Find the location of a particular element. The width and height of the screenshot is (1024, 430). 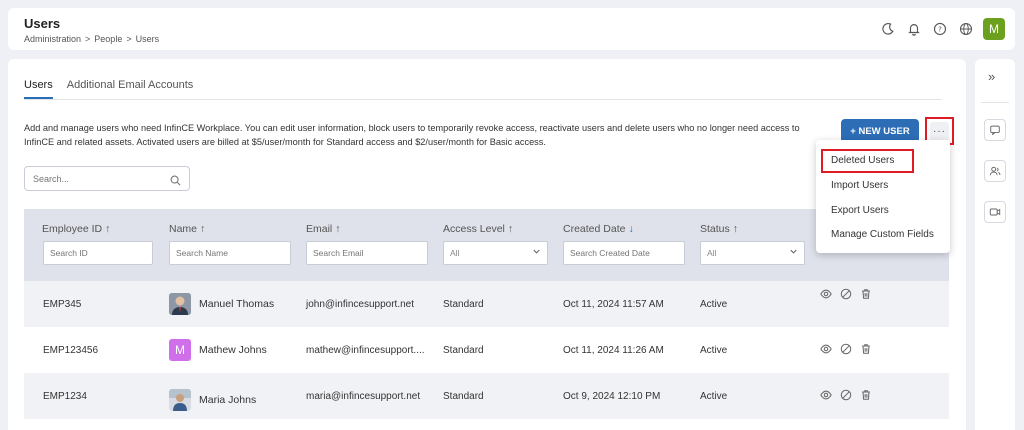

user-letter-avatar: M is located at coordinates (180, 350).